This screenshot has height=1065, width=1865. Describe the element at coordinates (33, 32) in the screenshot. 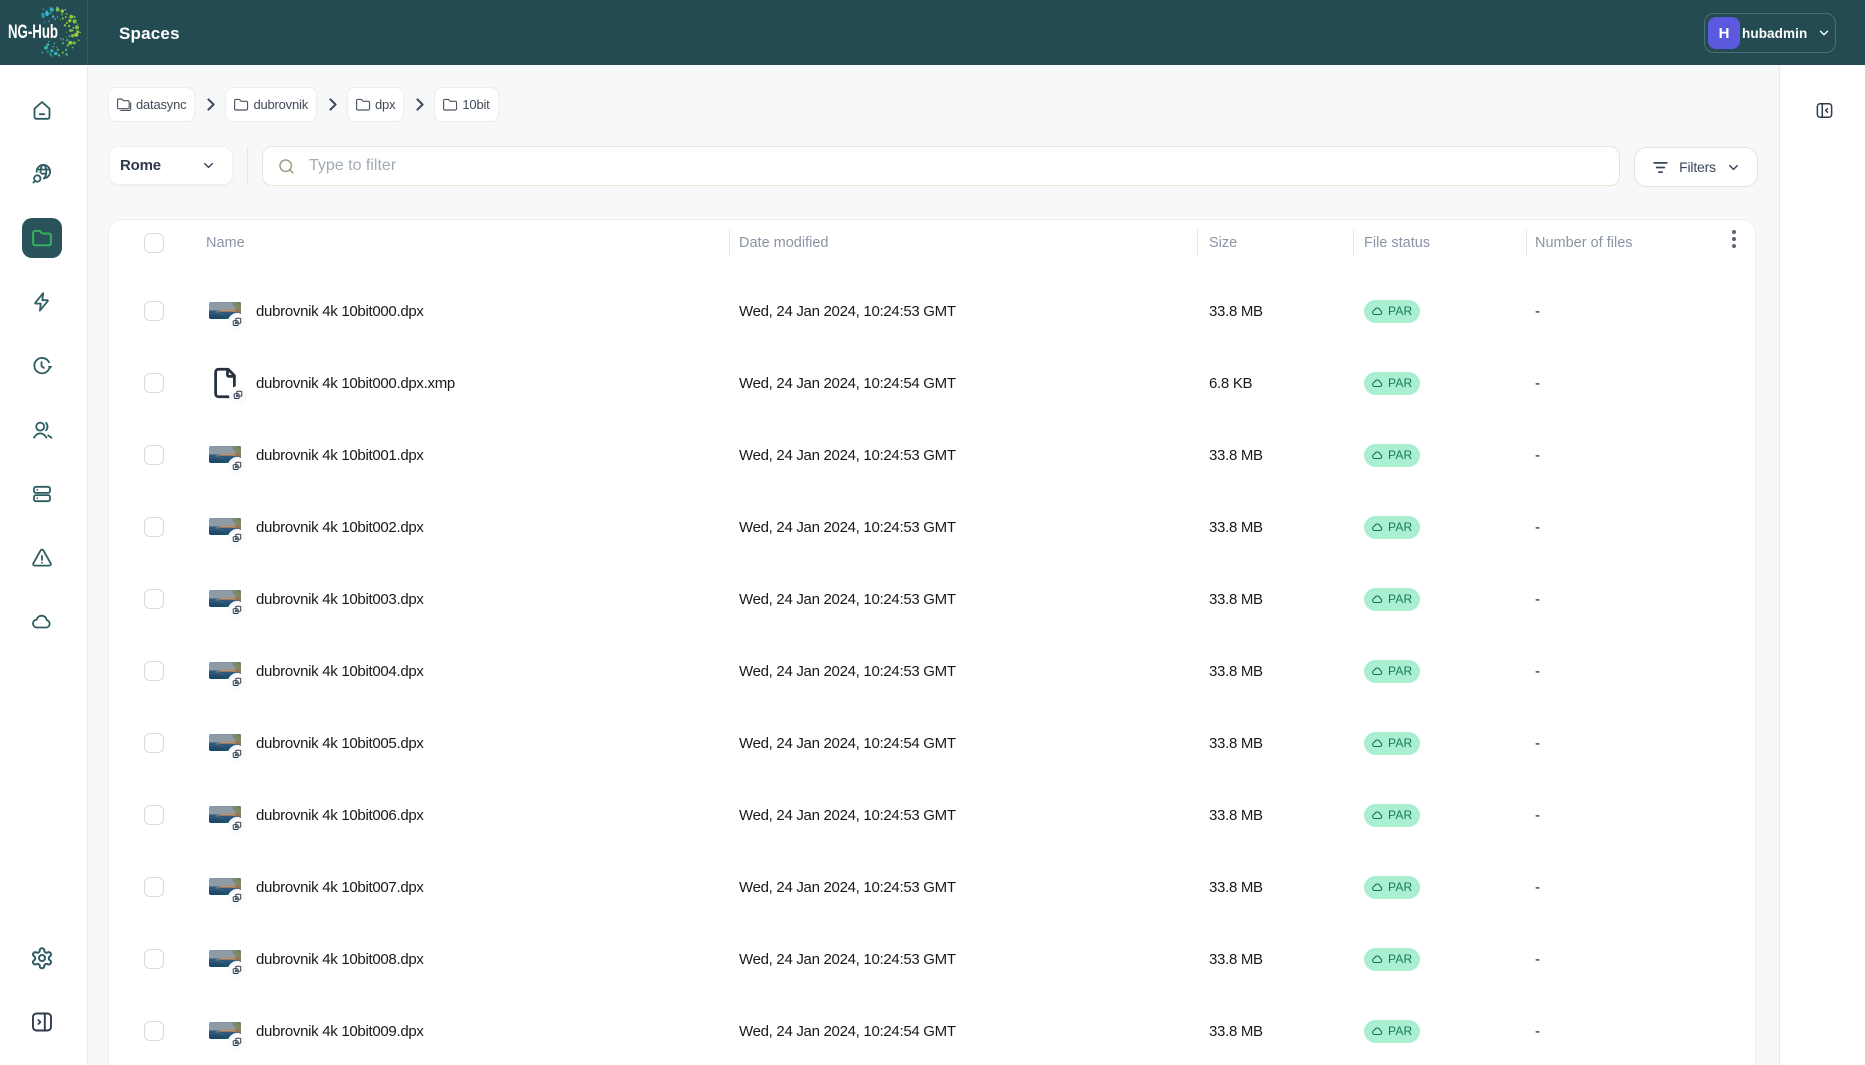

I see `svg-text: NG-Hub` at that location.